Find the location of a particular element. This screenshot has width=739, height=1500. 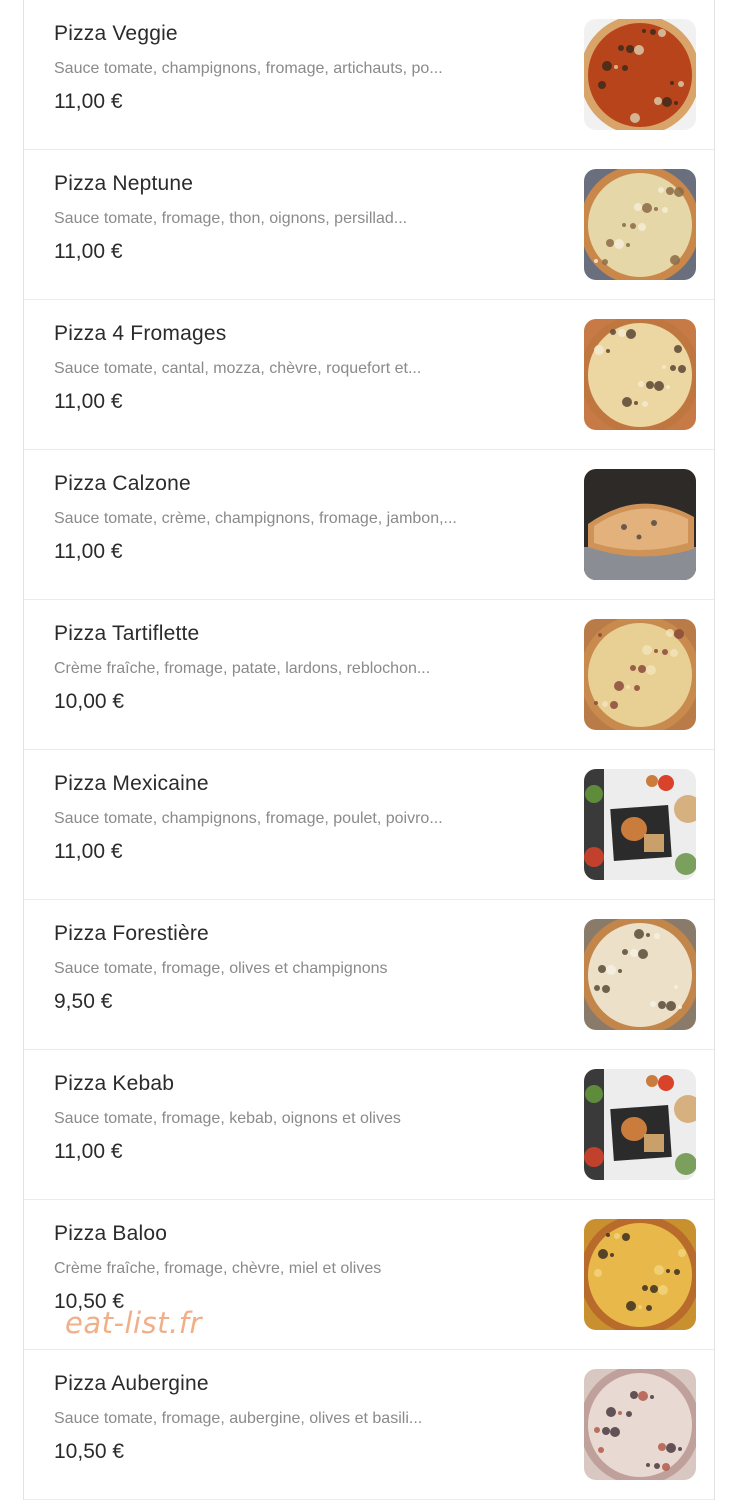

item-name: Pizza Baloo is located at coordinates (111, 1233).